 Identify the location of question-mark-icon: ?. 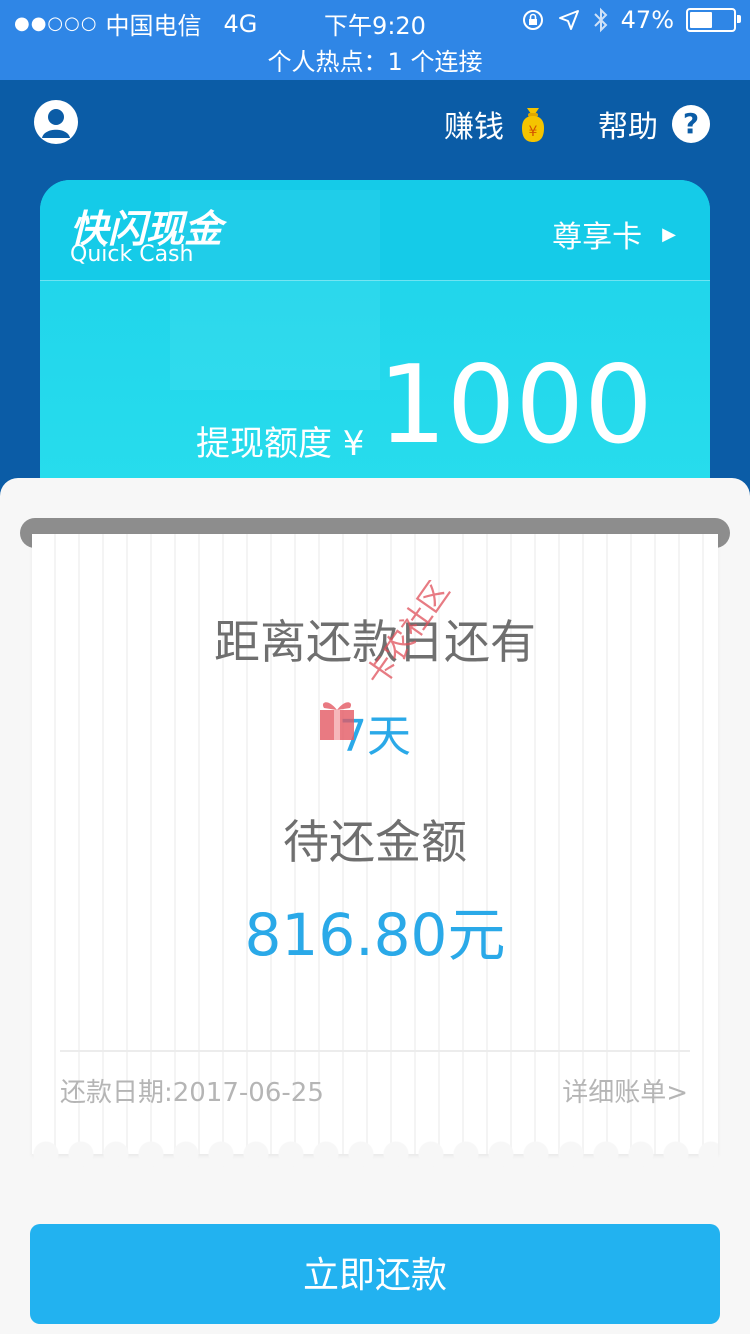
(691, 124).